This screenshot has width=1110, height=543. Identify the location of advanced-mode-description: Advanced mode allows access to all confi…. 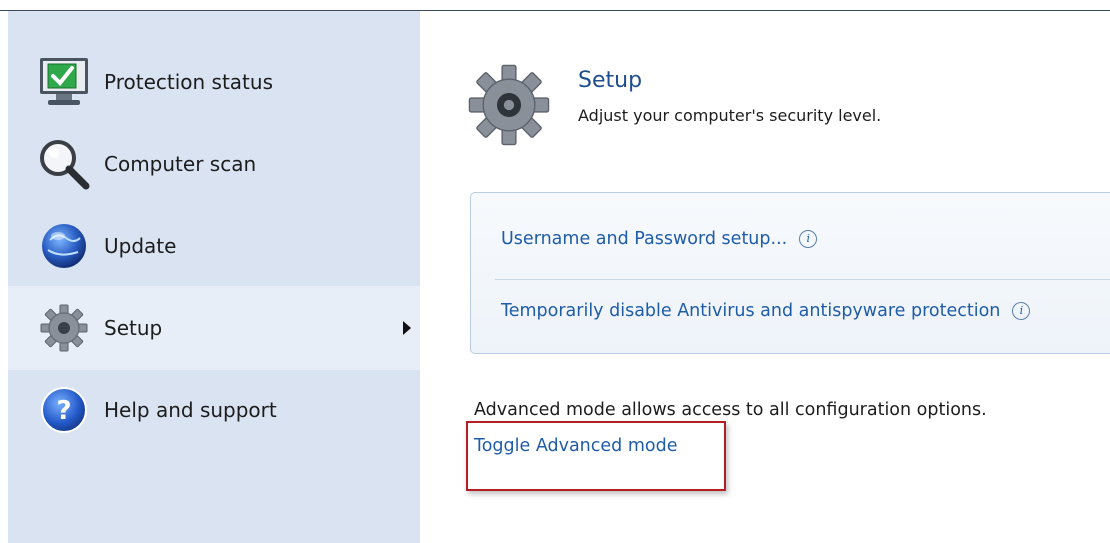
(730, 410).